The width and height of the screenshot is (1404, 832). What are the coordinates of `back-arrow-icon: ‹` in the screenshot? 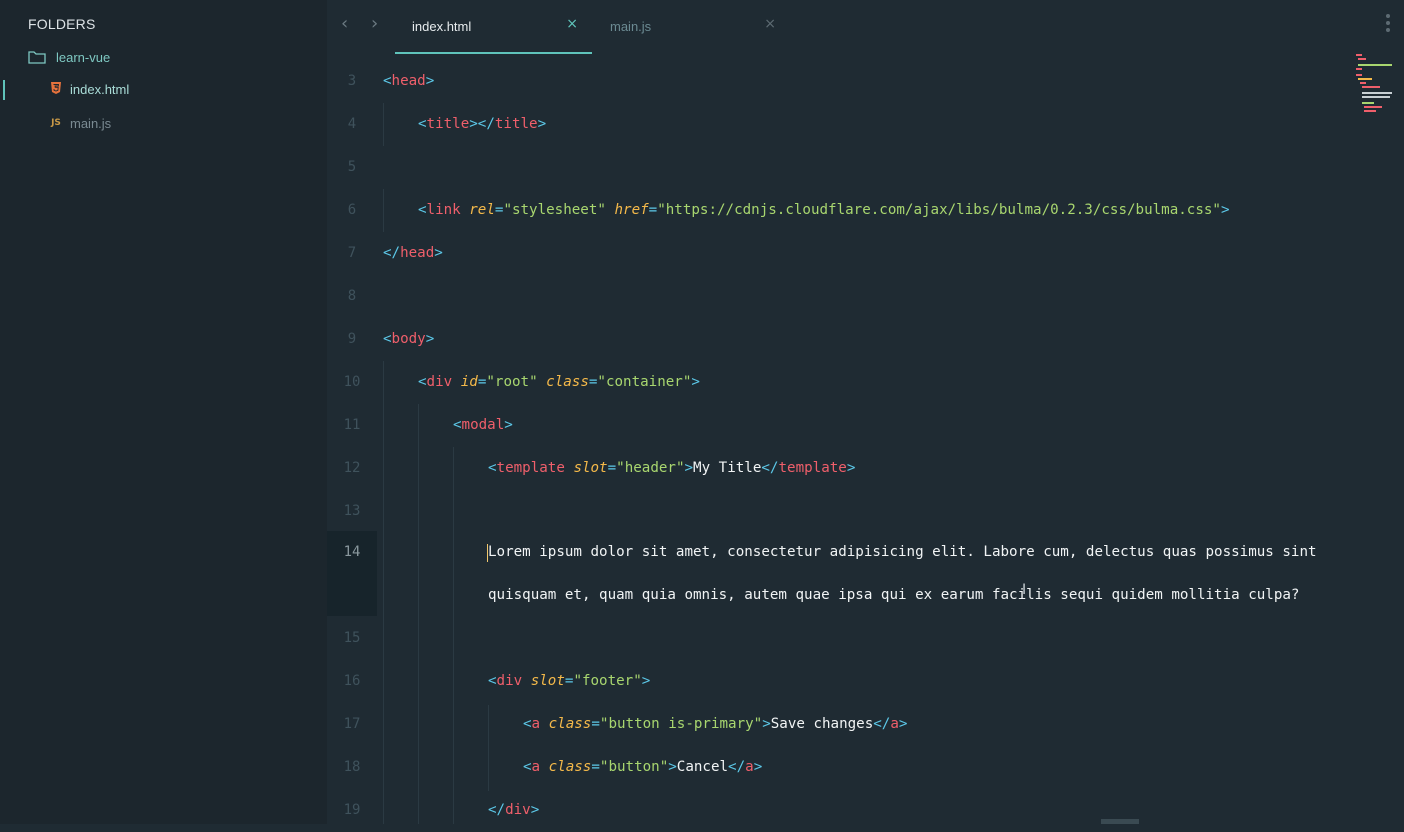 It's located at (344, 23).